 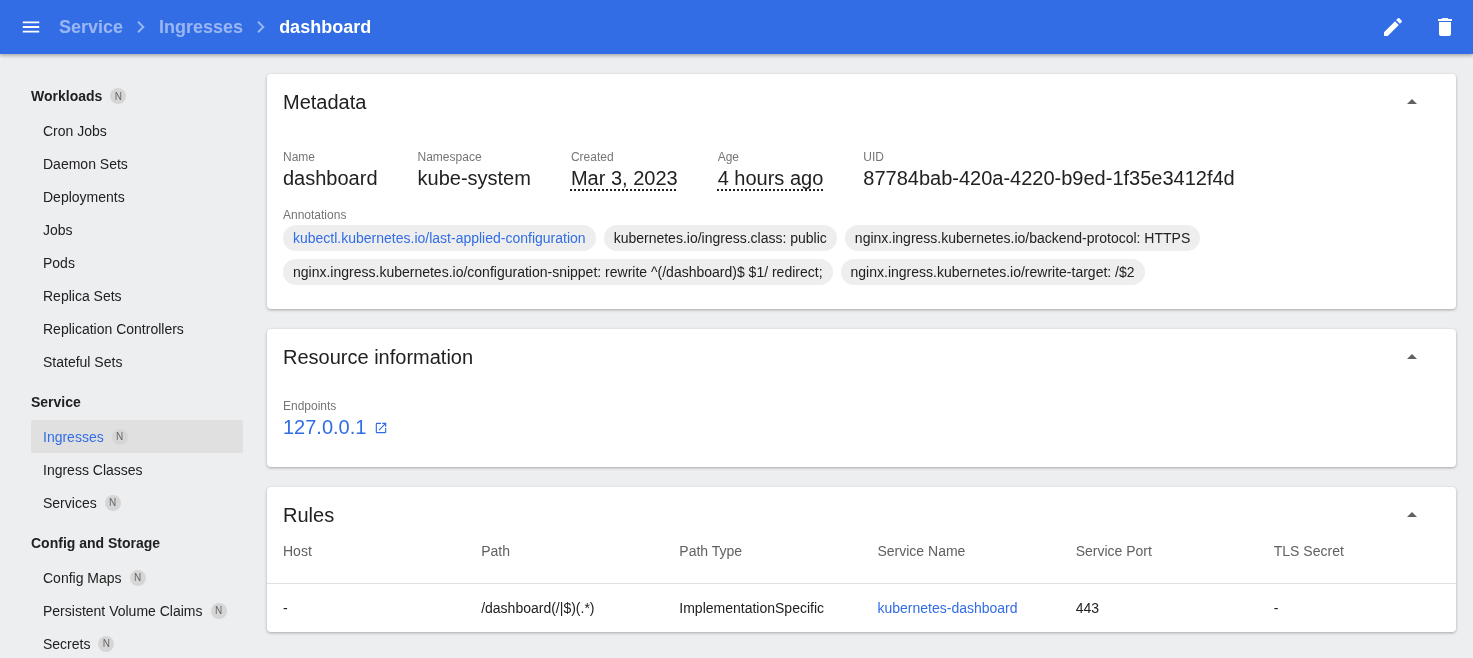 I want to click on sidebar-item-label: Secrets, so click(x=67, y=643).